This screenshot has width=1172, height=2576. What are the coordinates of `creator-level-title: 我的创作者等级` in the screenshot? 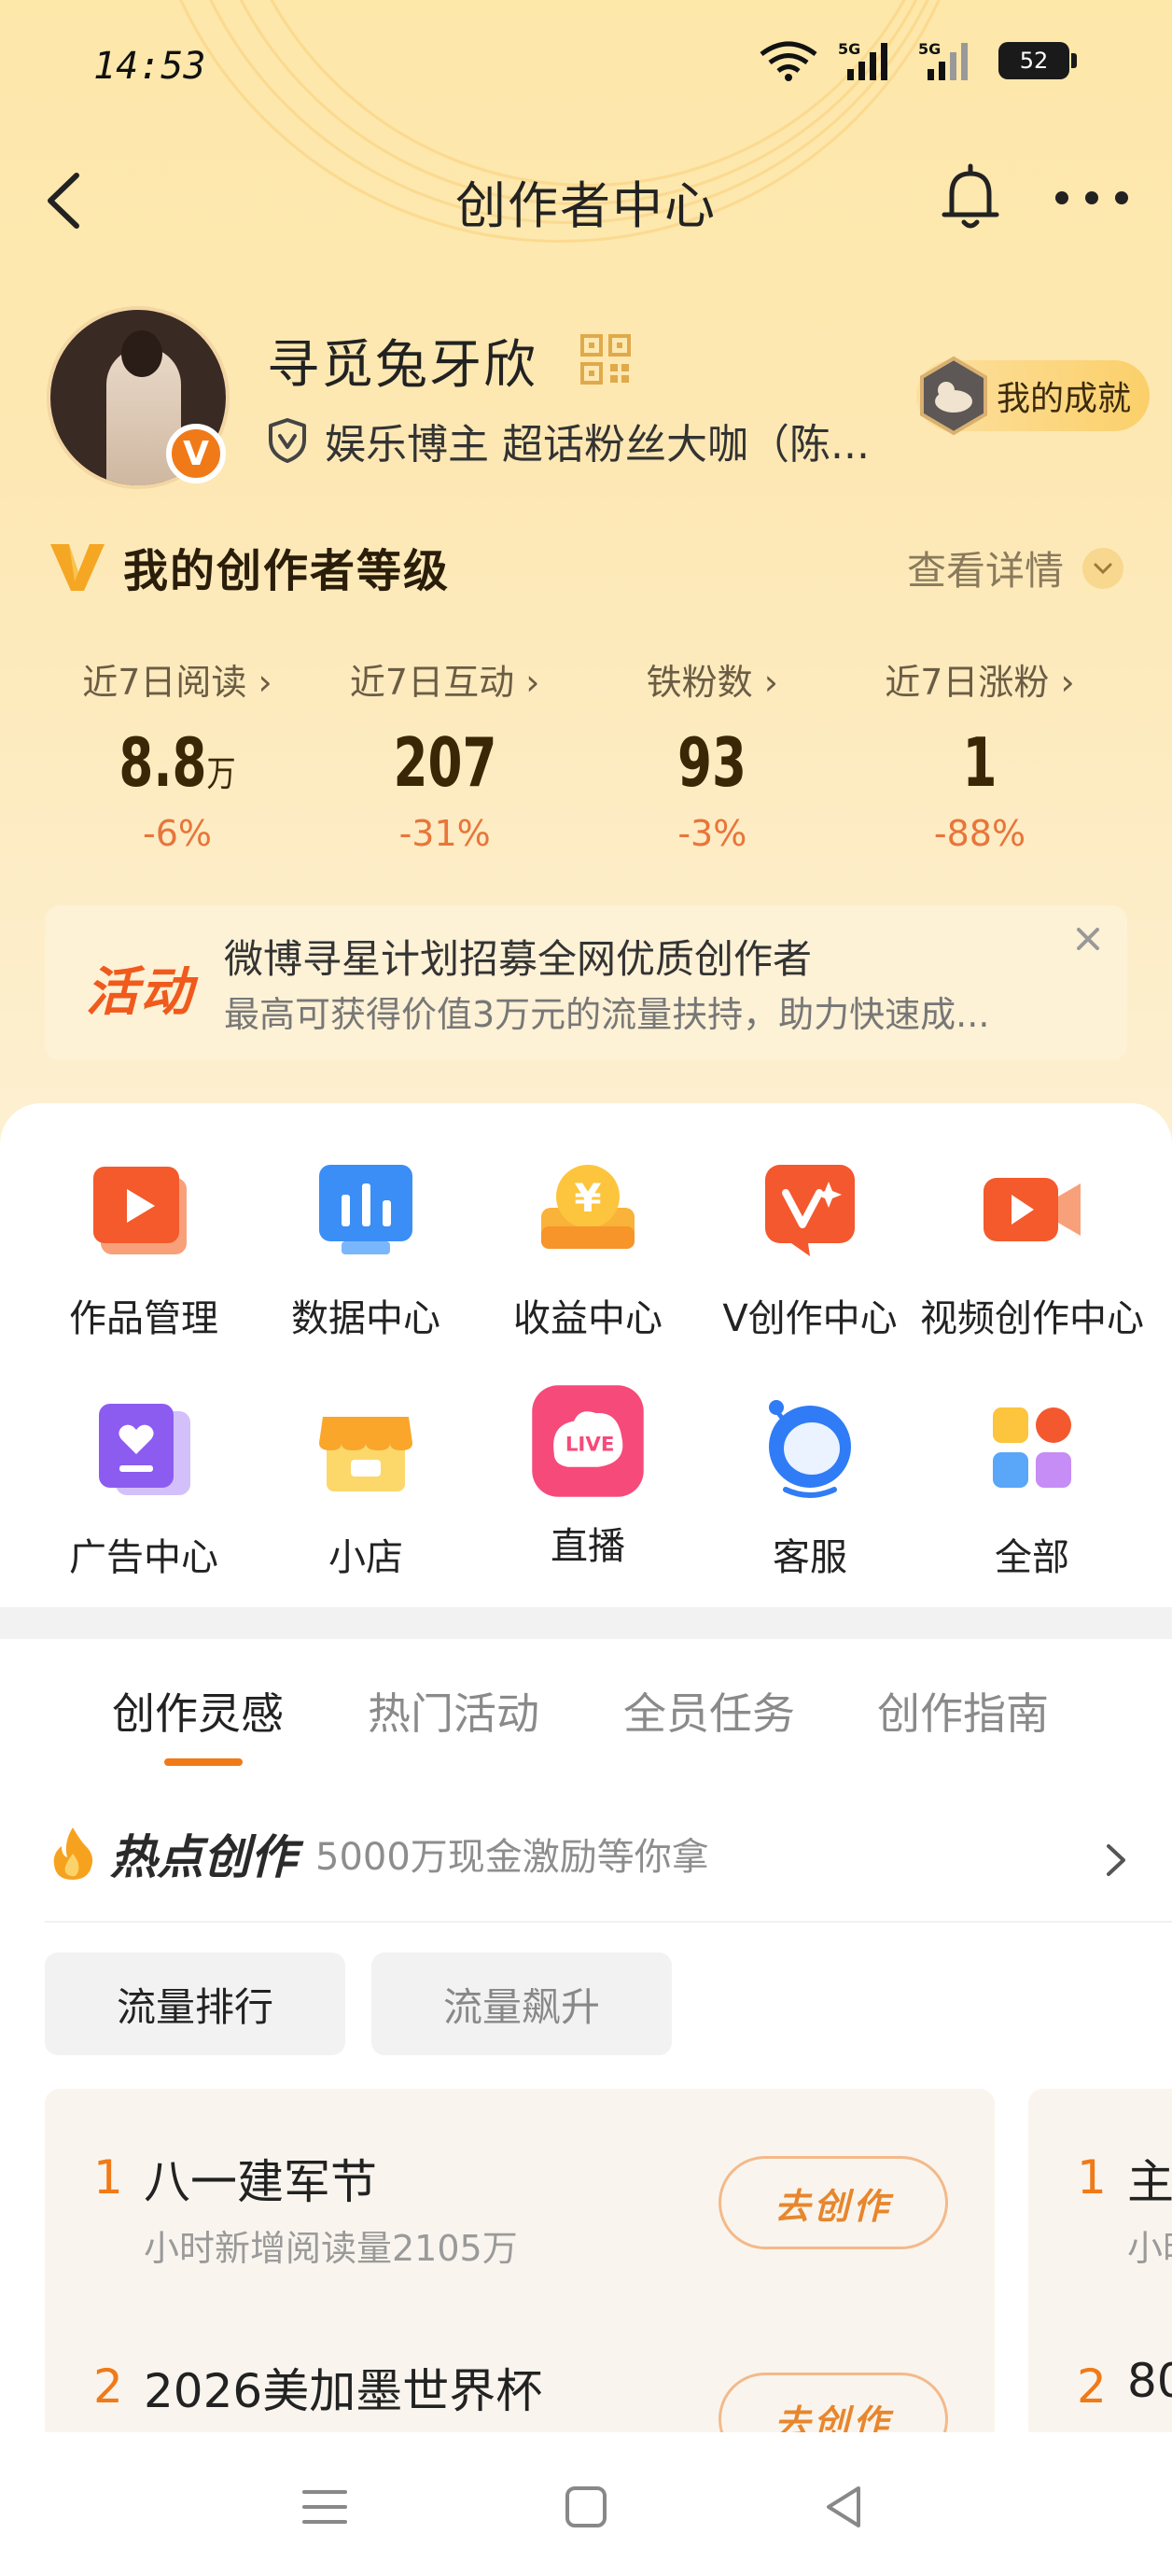 It's located at (249, 566).